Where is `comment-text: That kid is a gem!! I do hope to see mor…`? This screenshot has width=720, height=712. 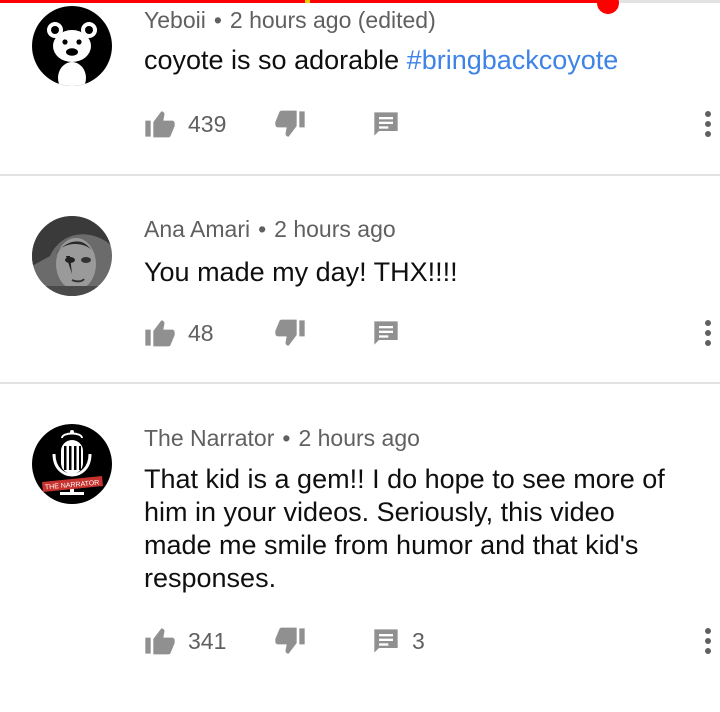 comment-text: That kid is a gem!! I do hope to see mor… is located at coordinates (404, 528).